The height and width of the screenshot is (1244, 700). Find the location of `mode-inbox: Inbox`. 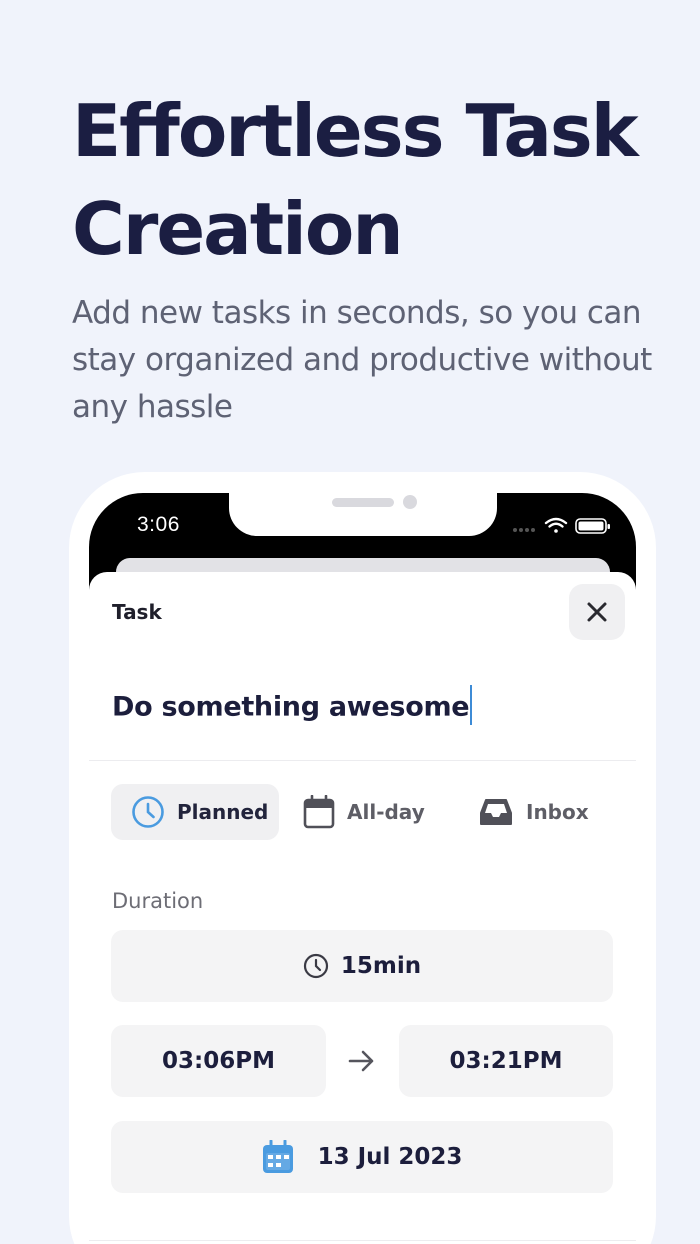

mode-inbox: Inbox is located at coordinates (538, 812).